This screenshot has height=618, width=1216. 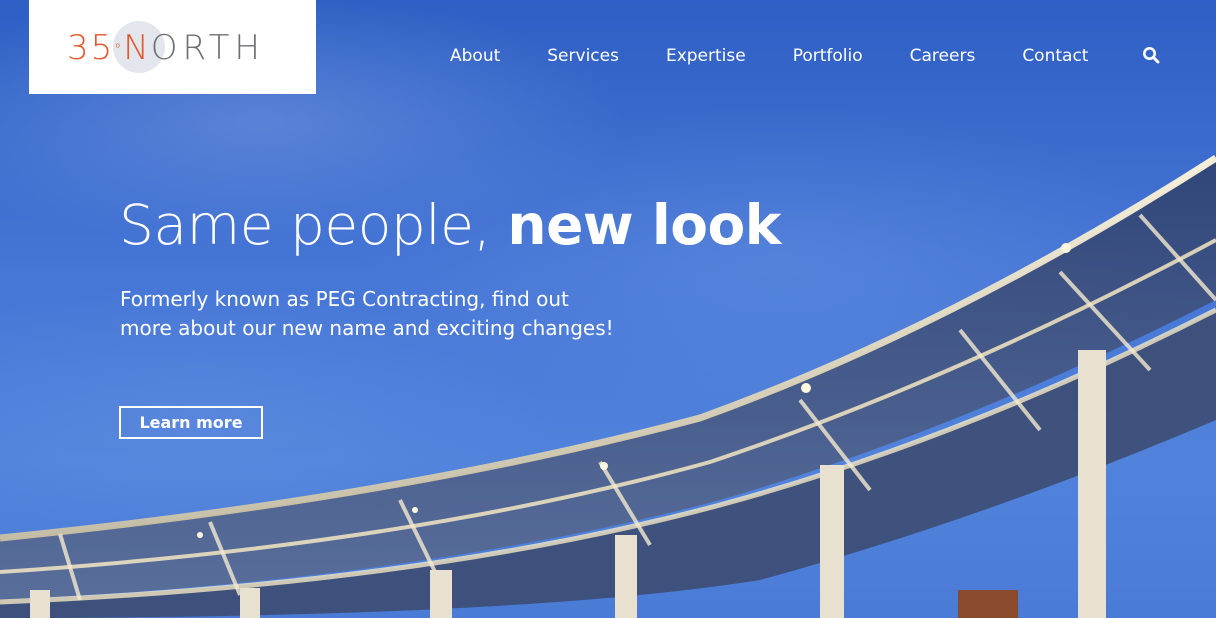 What do you see at coordinates (583, 56) in the screenshot?
I see `nav-item-services: Services` at bounding box center [583, 56].